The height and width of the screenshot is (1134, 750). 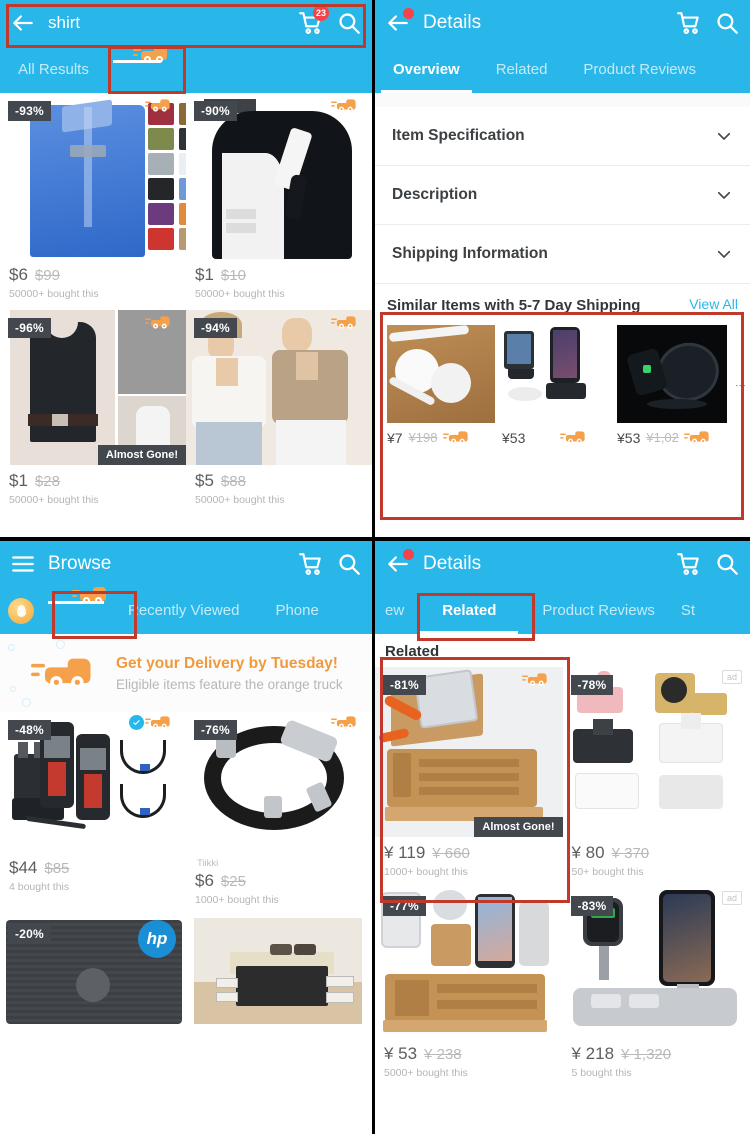 I want to click on product-meta: Tiikki $6 $25 1000+ bought this, so click(x=279, y=816).